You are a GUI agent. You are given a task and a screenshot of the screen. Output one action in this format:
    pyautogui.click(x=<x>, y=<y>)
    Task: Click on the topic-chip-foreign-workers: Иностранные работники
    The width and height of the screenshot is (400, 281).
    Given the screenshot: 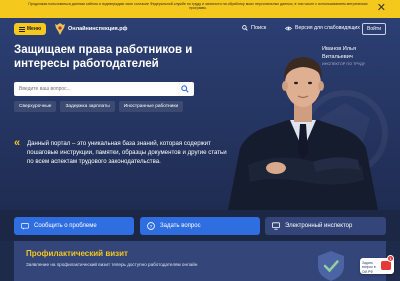 What is the action you would take?
    pyautogui.click(x=151, y=106)
    